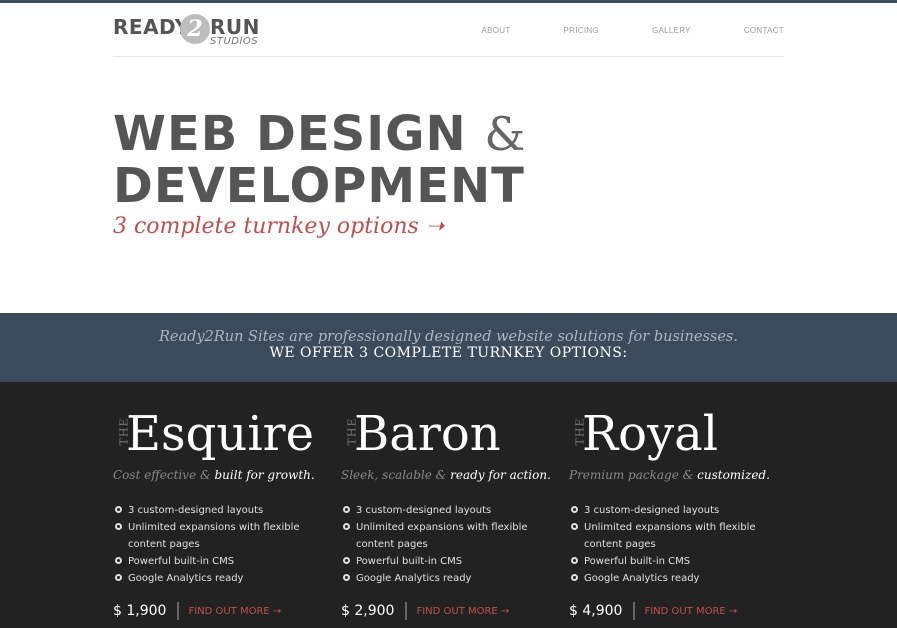 Image resolution: width=897 pixels, height=628 pixels. Describe the element at coordinates (596, 611) in the screenshot. I see `package-price: $ 4,900` at that location.